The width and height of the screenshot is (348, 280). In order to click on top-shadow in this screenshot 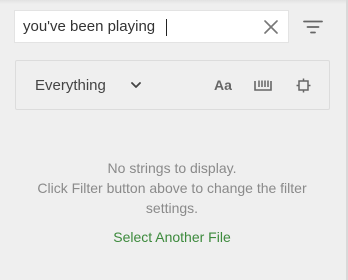, I will do `click(174, 2)`.